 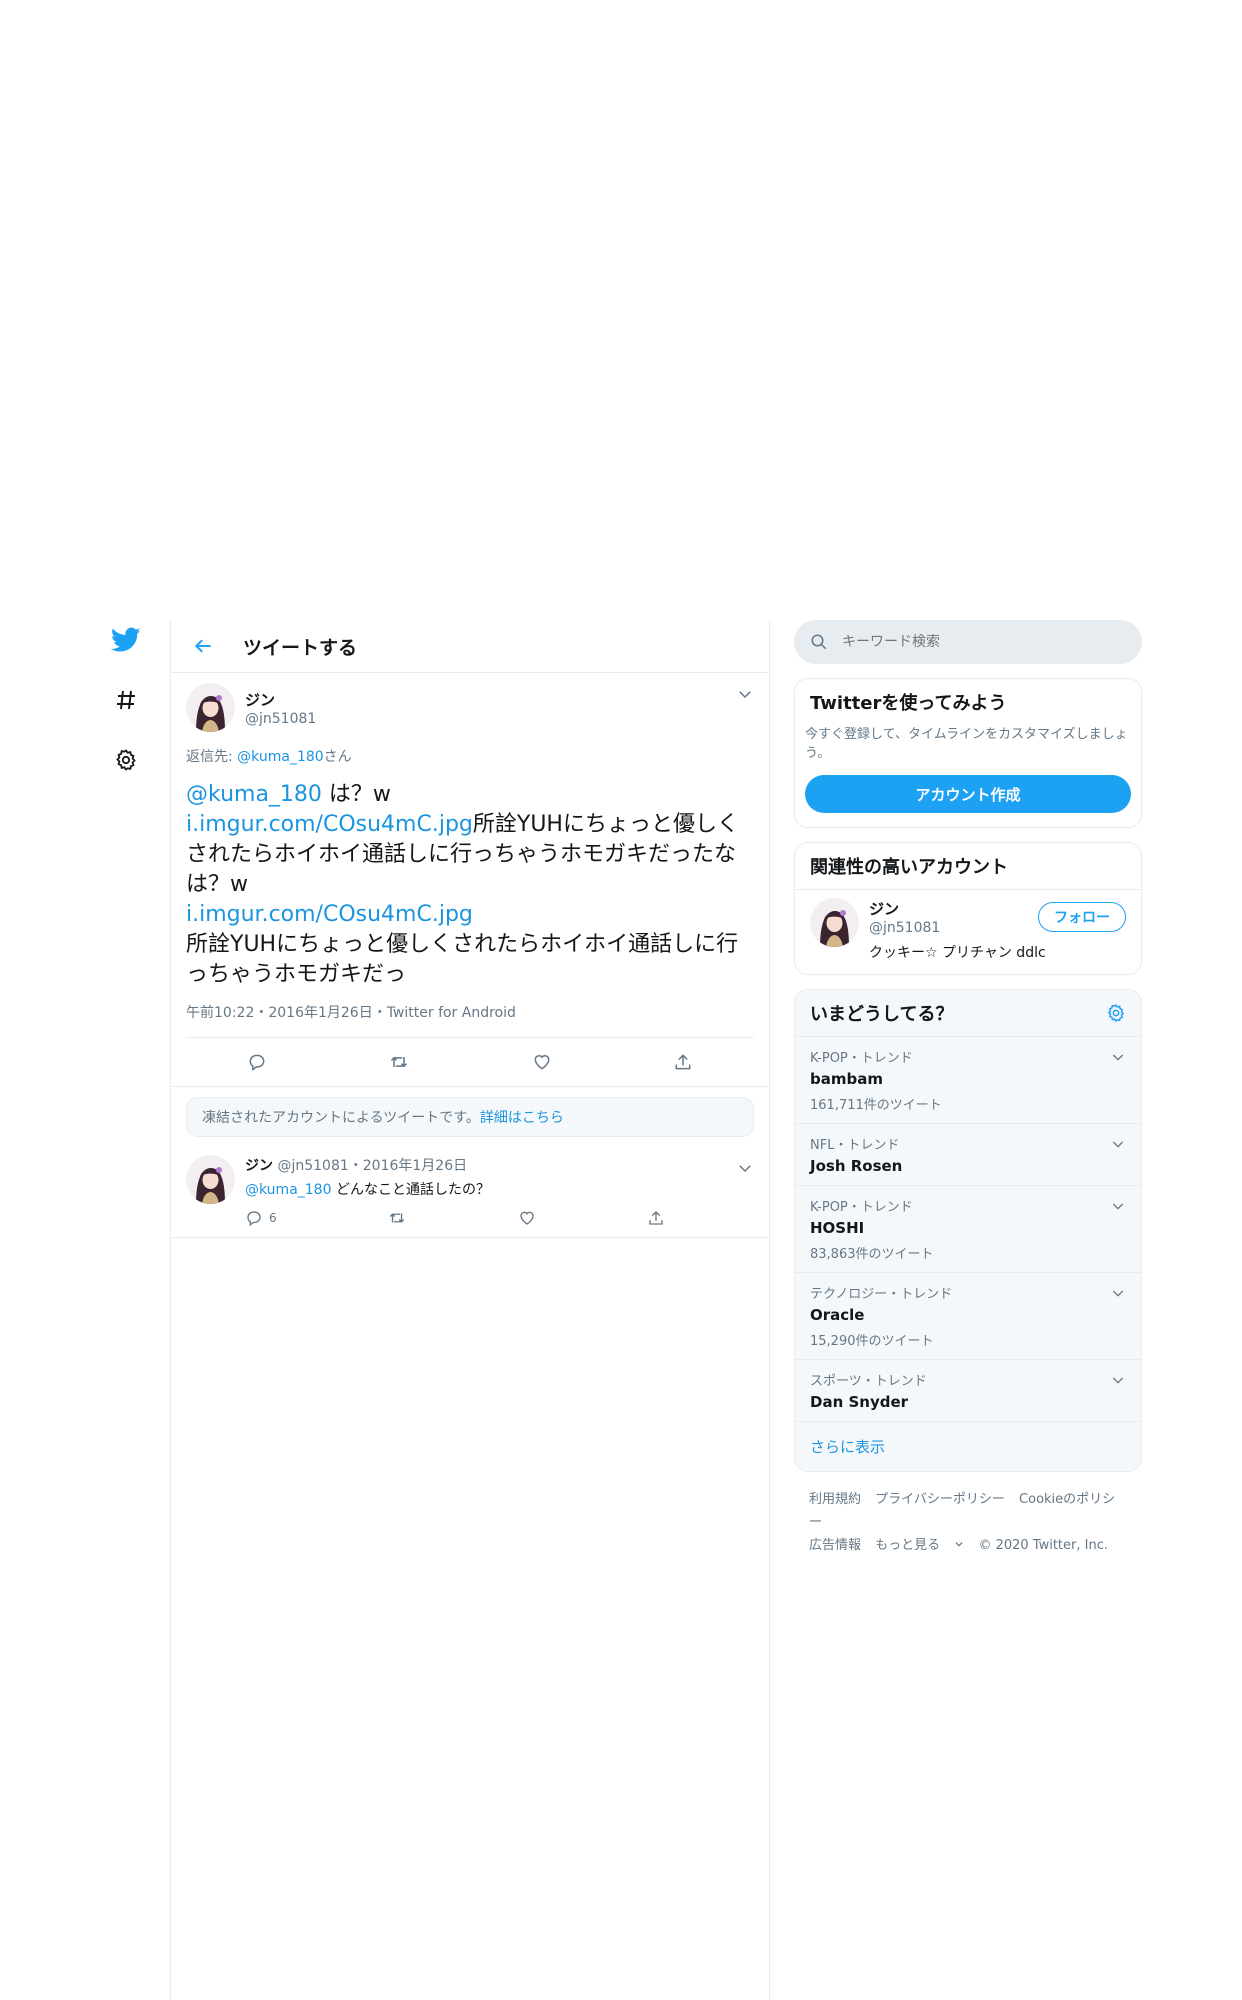 I want to click on signup-title: Twitterを使ってみよう, so click(x=908, y=703).